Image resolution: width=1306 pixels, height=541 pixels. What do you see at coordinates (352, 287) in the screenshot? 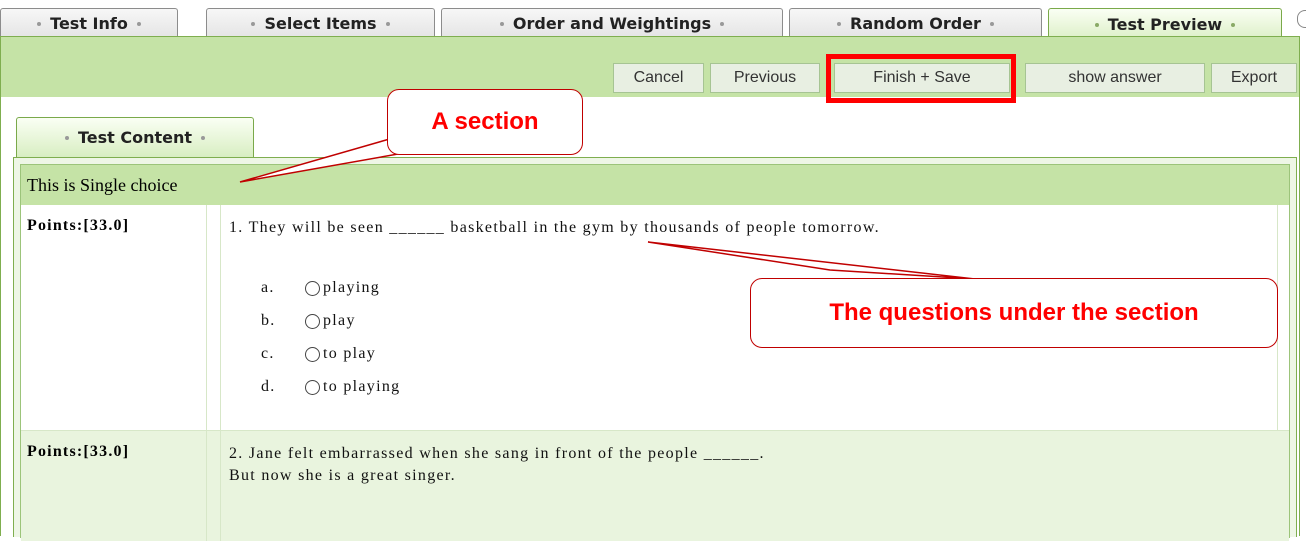
I see `option-text: playing` at bounding box center [352, 287].